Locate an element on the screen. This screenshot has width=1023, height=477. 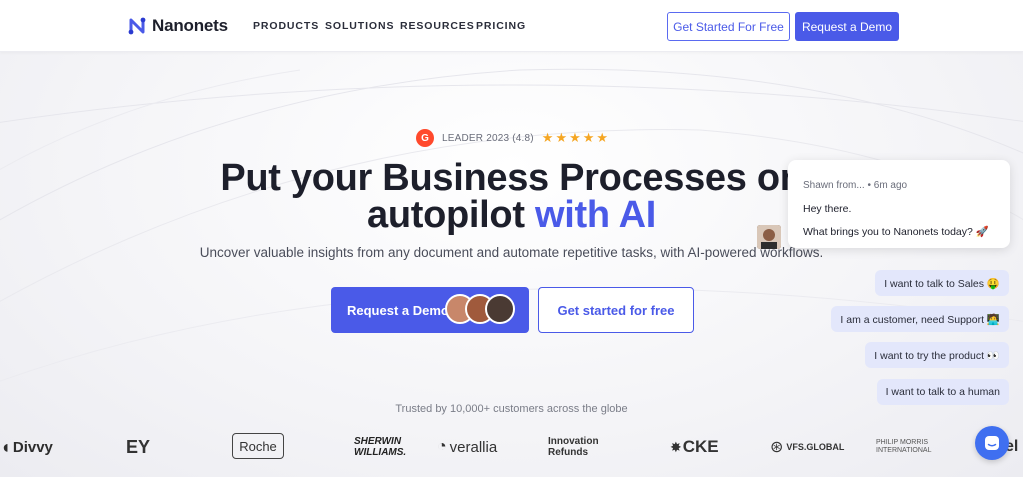
agent-photo is located at coordinates (769, 237).